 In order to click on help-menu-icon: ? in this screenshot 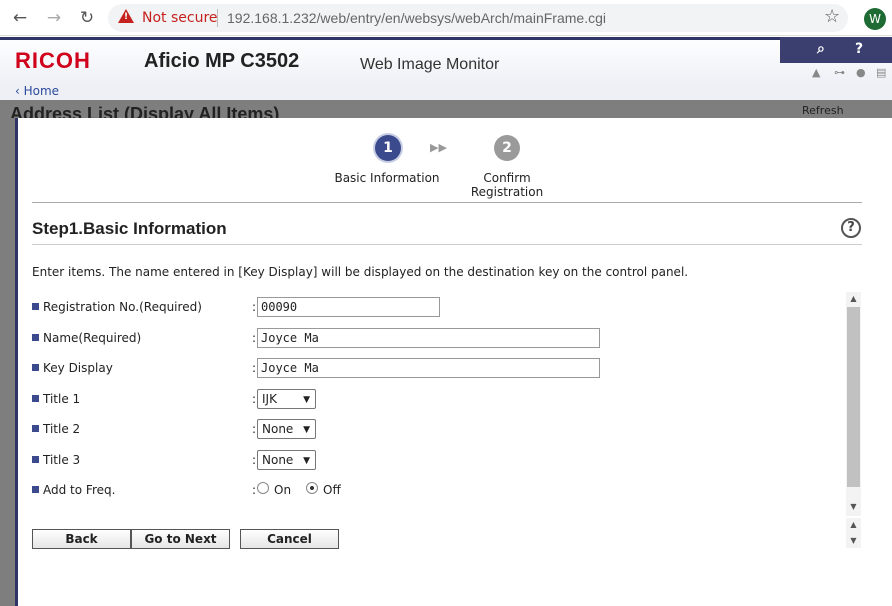, I will do `click(859, 49)`.